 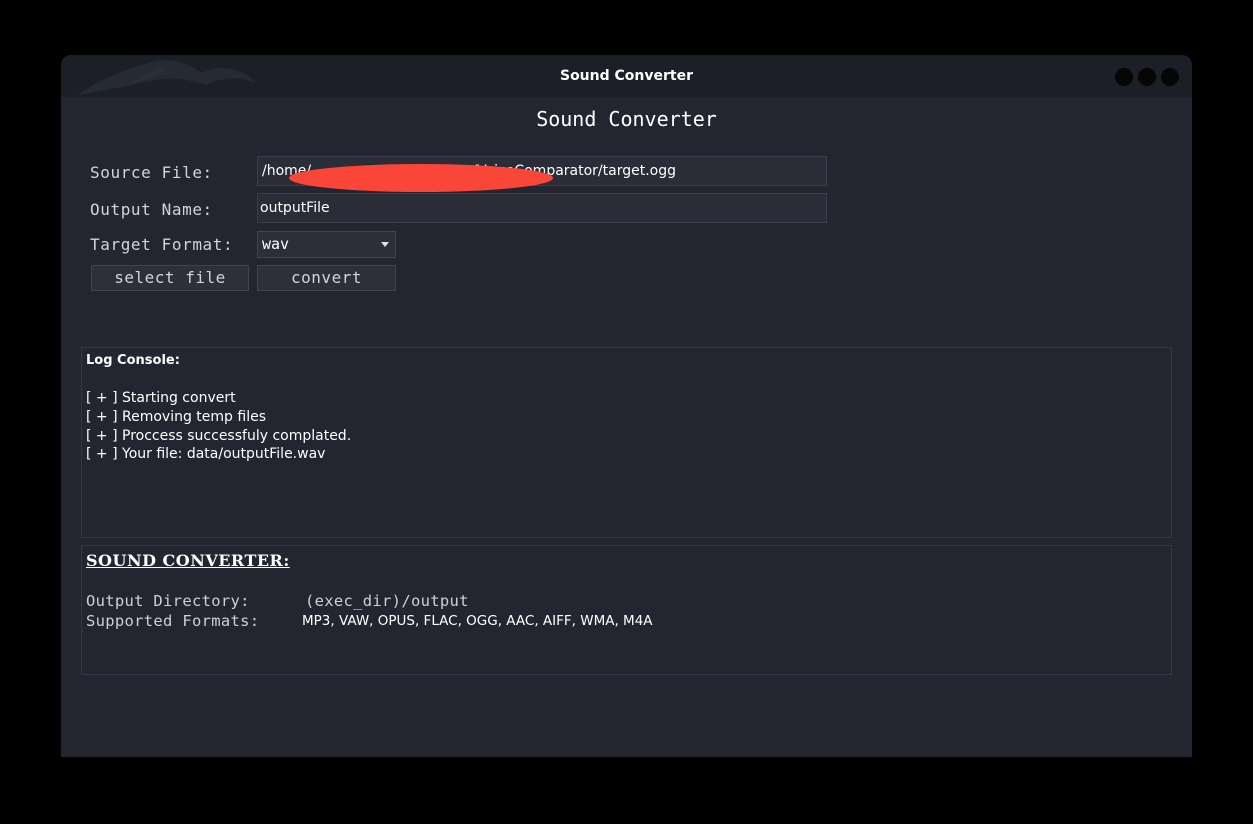 What do you see at coordinates (1170, 77) in the screenshot?
I see `close-icon` at bounding box center [1170, 77].